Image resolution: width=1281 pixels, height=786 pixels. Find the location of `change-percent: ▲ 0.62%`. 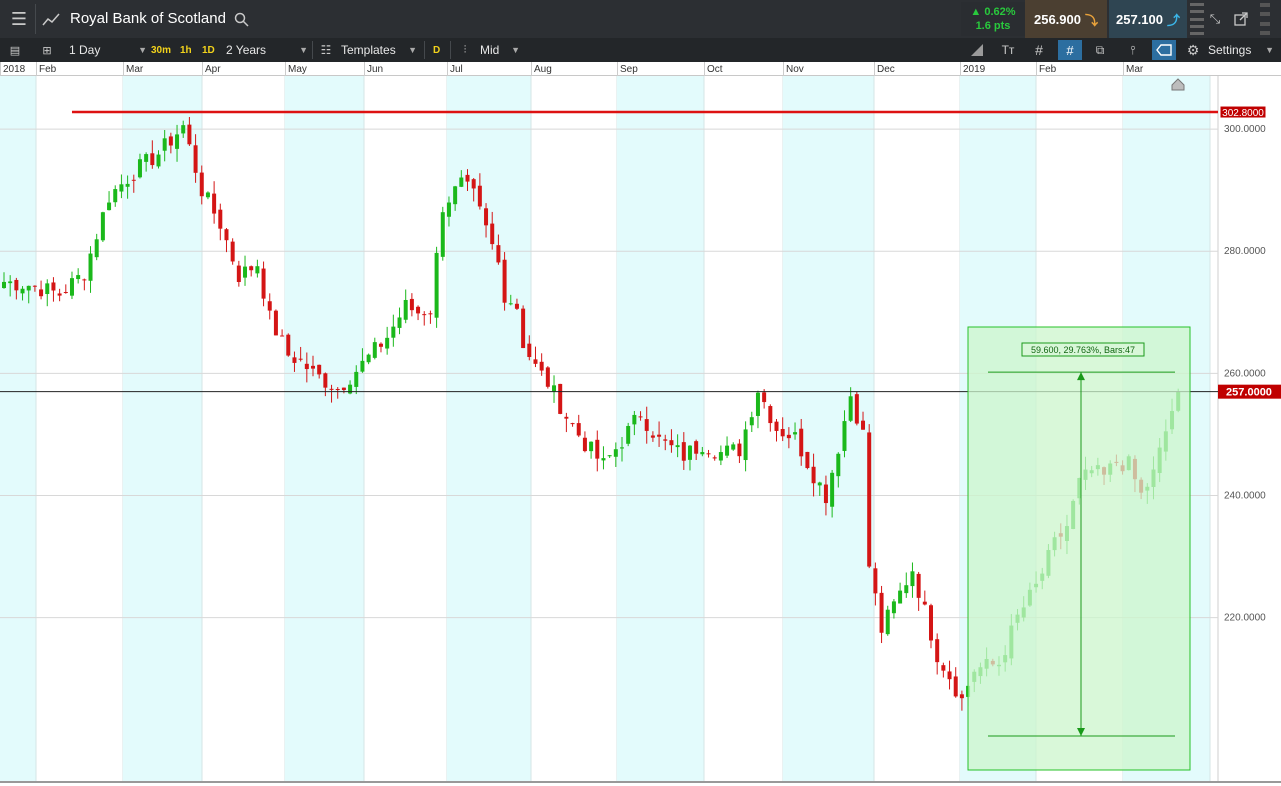

change-percent: ▲ 0.62% is located at coordinates (993, 12).